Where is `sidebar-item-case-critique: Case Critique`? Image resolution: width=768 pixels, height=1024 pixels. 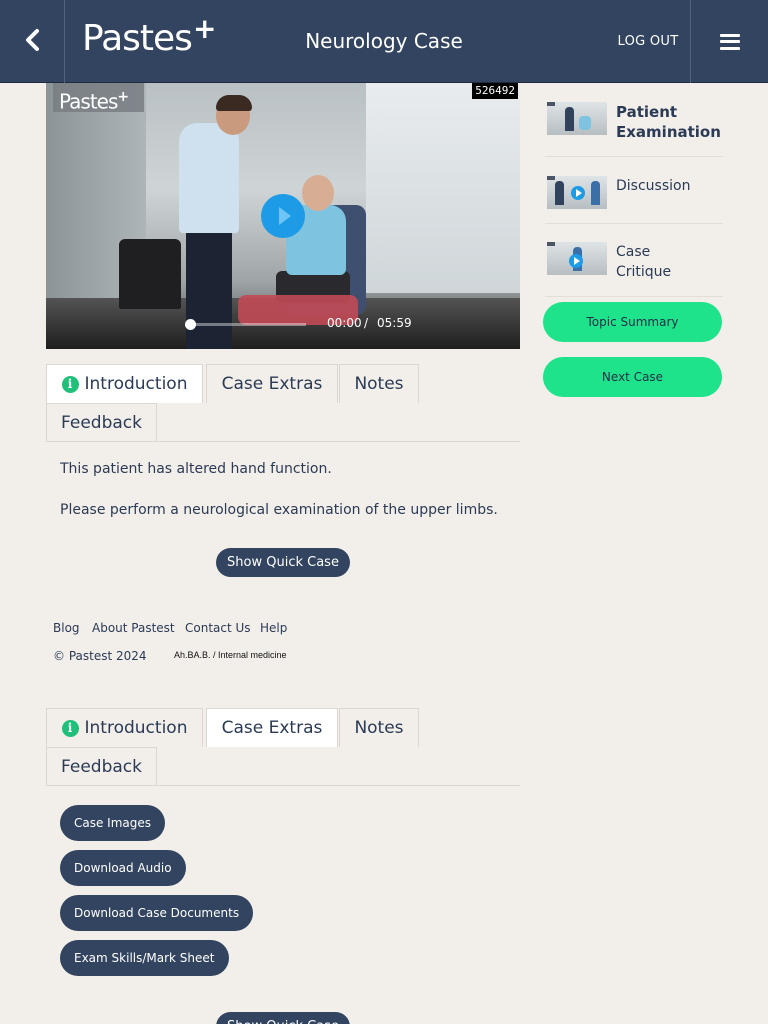
sidebar-item-case-critique: Case Critique is located at coordinates (634, 260).